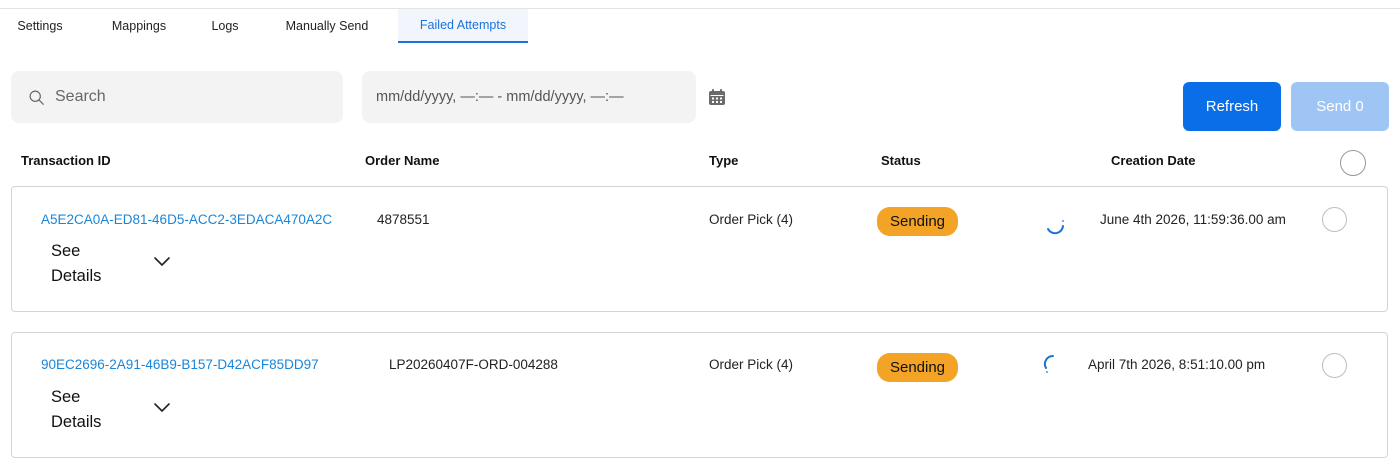 The height and width of the screenshot is (466, 1400). I want to click on tab-mappings: Mappings, so click(139, 26).